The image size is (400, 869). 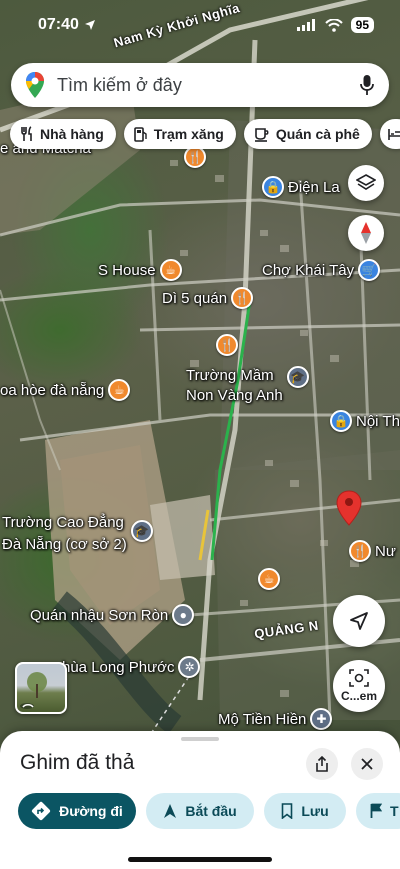 I want to click on poi-hoa-hoe: oa hòe đà nẵng ☕, so click(x=65, y=390).